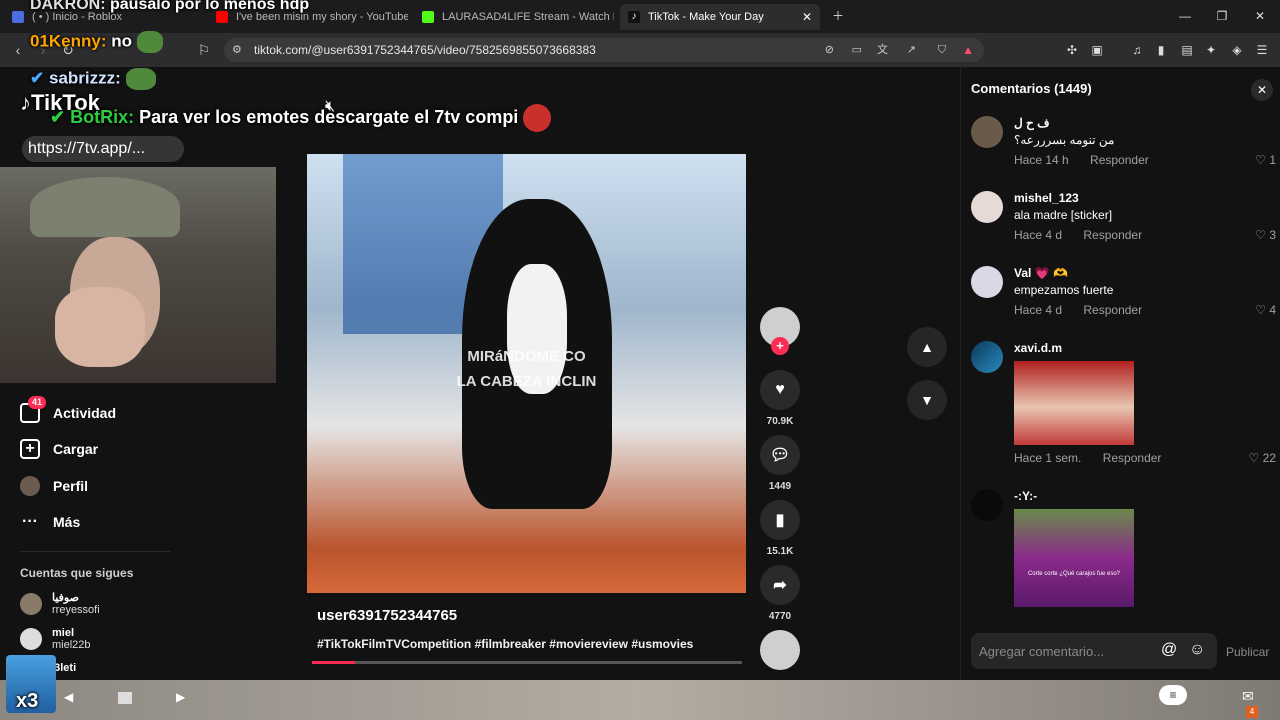  Describe the element at coordinates (1265, 235) in the screenshot. I see `comment-like-button: ♡ 3` at that location.